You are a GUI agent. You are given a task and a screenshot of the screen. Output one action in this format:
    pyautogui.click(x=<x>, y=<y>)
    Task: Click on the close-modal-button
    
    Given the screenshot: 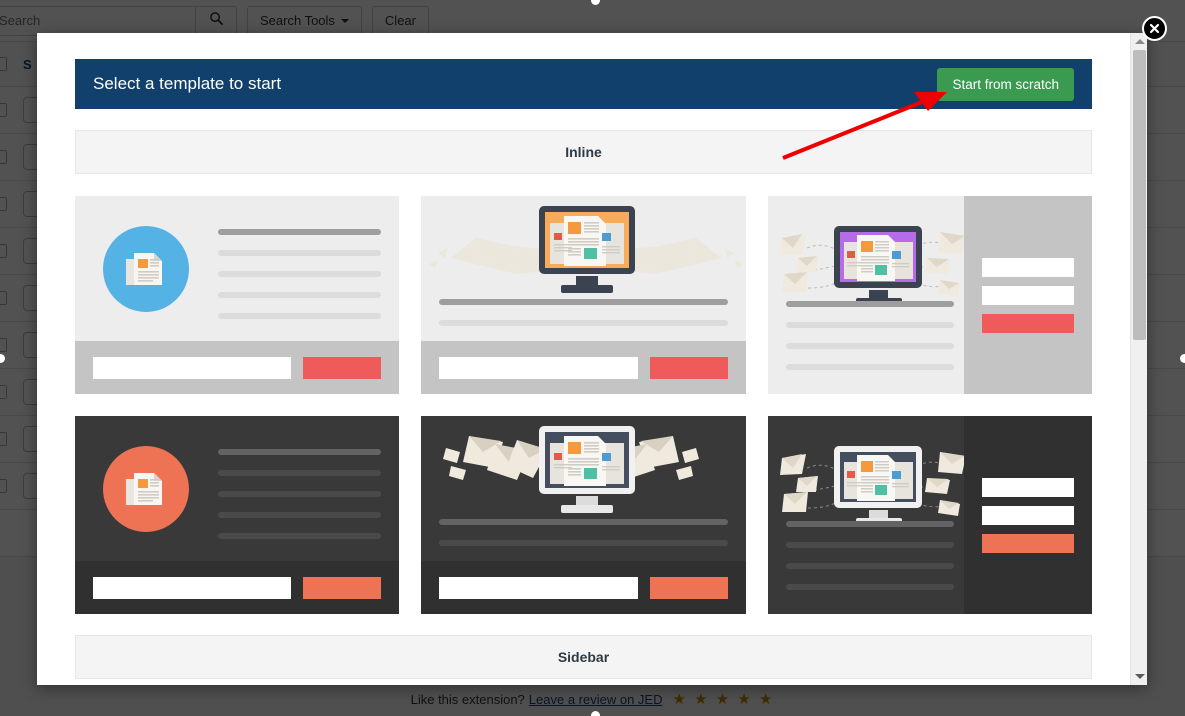 What is the action you would take?
    pyautogui.click(x=1154, y=28)
    